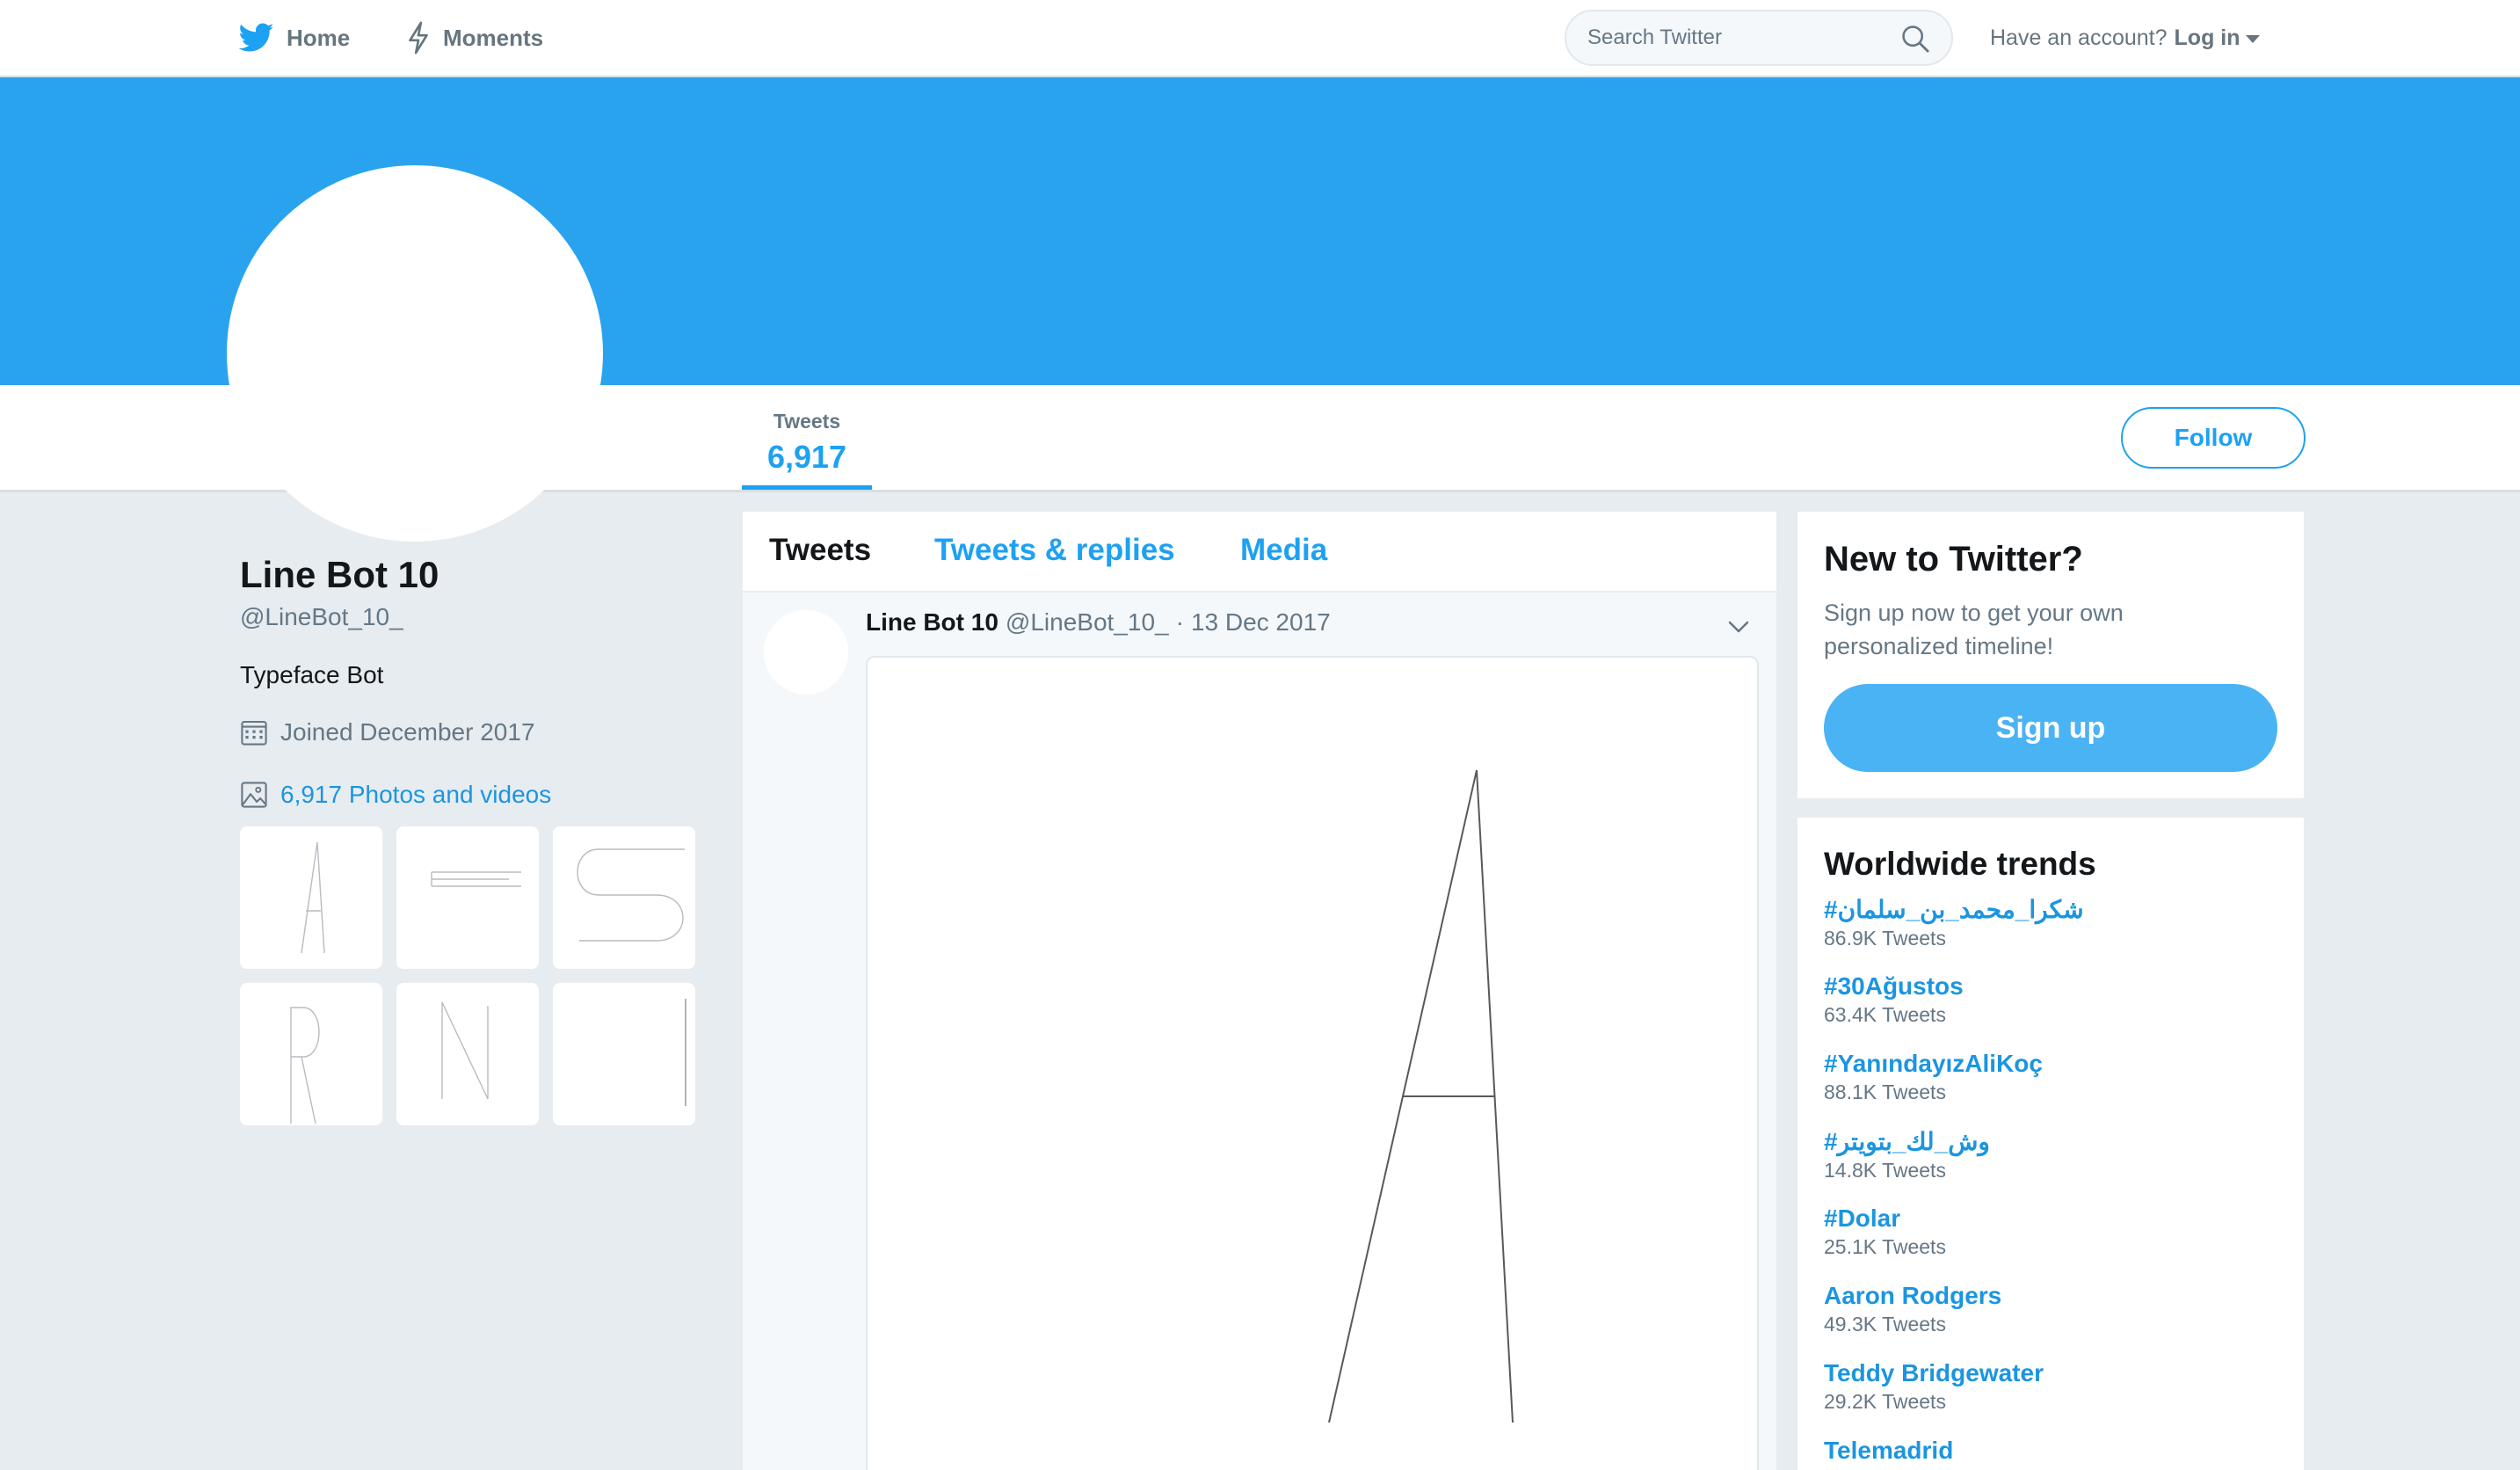  I want to click on tweets-stat-value: 6,917, so click(806, 457).